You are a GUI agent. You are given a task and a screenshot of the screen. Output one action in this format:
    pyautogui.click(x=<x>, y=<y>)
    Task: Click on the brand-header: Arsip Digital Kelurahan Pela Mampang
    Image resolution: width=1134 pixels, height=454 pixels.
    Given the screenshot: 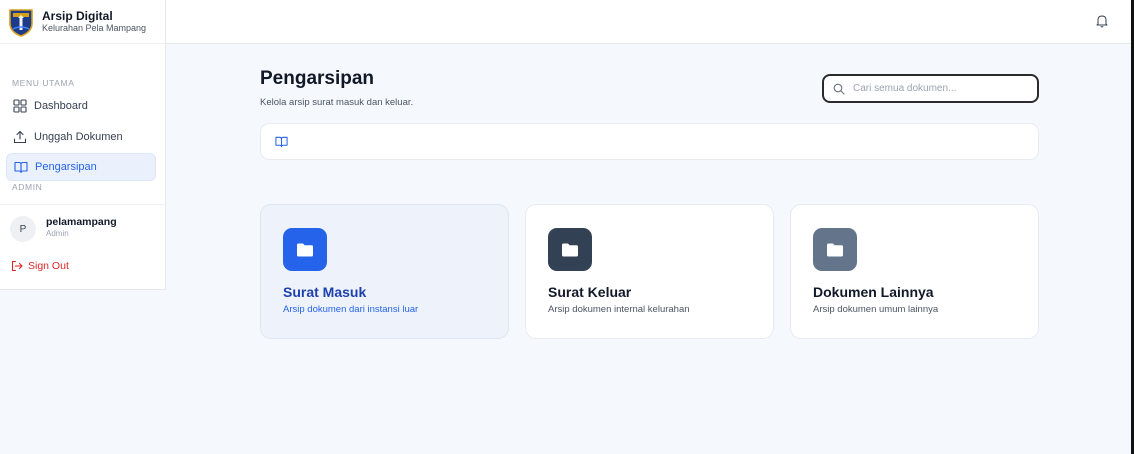 What is the action you would take?
    pyautogui.click(x=82, y=22)
    